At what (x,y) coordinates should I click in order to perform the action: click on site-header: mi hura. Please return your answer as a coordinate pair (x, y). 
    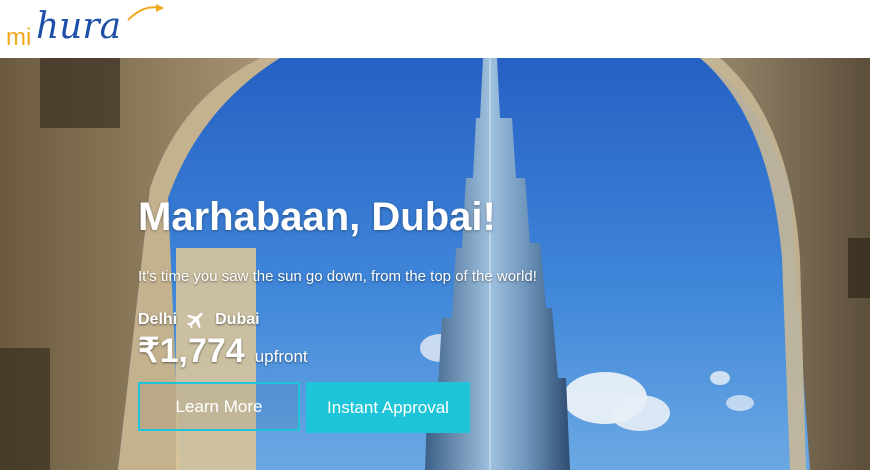
    Looking at the image, I should click on (435, 29).